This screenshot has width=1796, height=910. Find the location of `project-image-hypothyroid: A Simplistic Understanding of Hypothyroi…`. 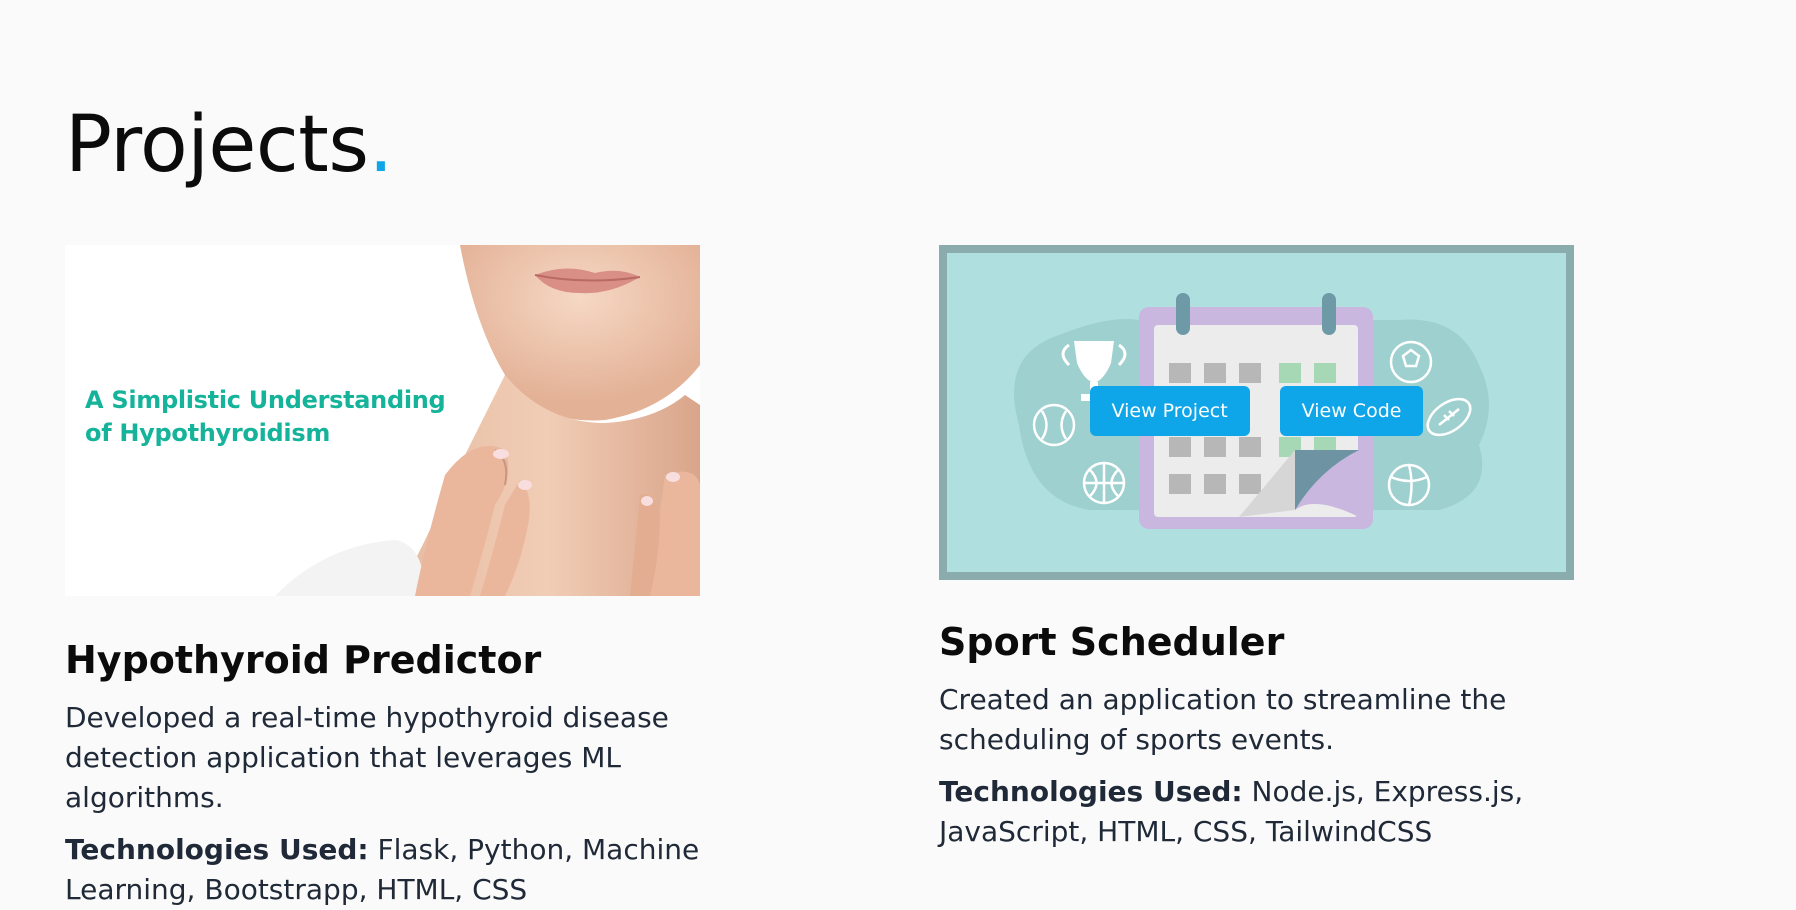

project-image-hypothyroid: A Simplistic Understanding of Hypothyroi… is located at coordinates (382, 420).